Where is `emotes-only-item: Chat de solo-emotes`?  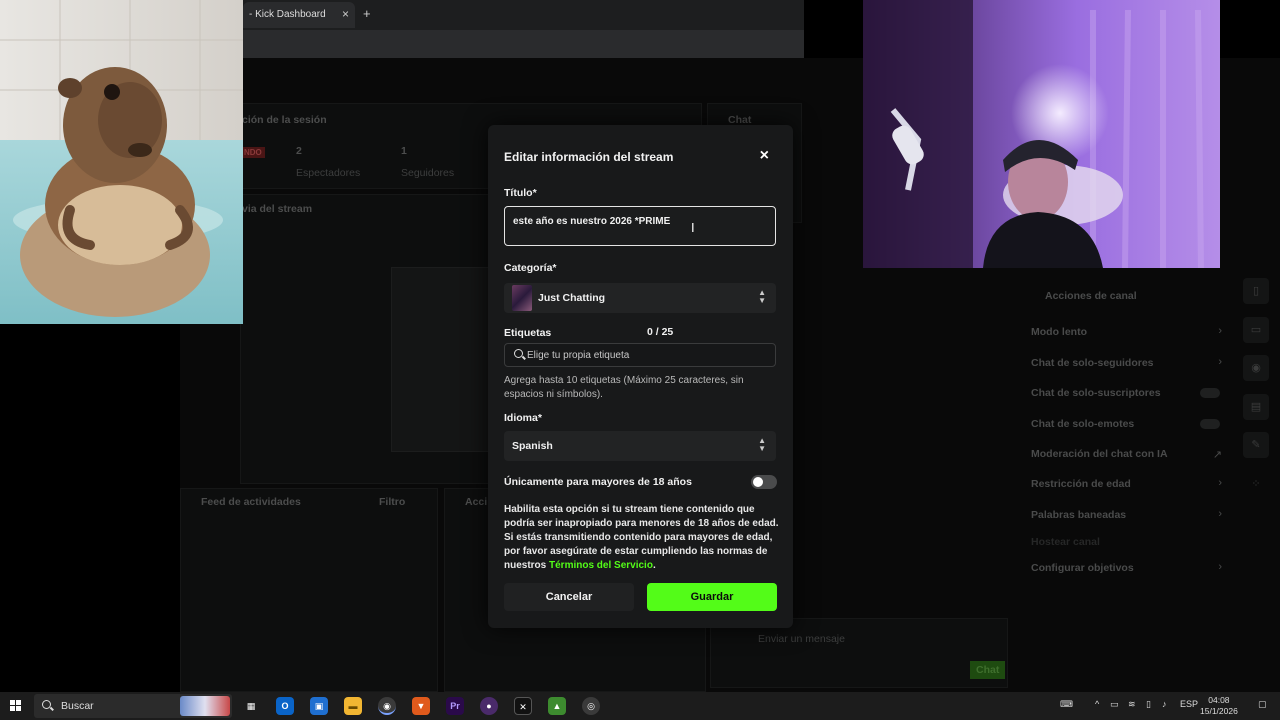 emotes-only-item: Chat de solo-emotes is located at coordinates (1082, 424).